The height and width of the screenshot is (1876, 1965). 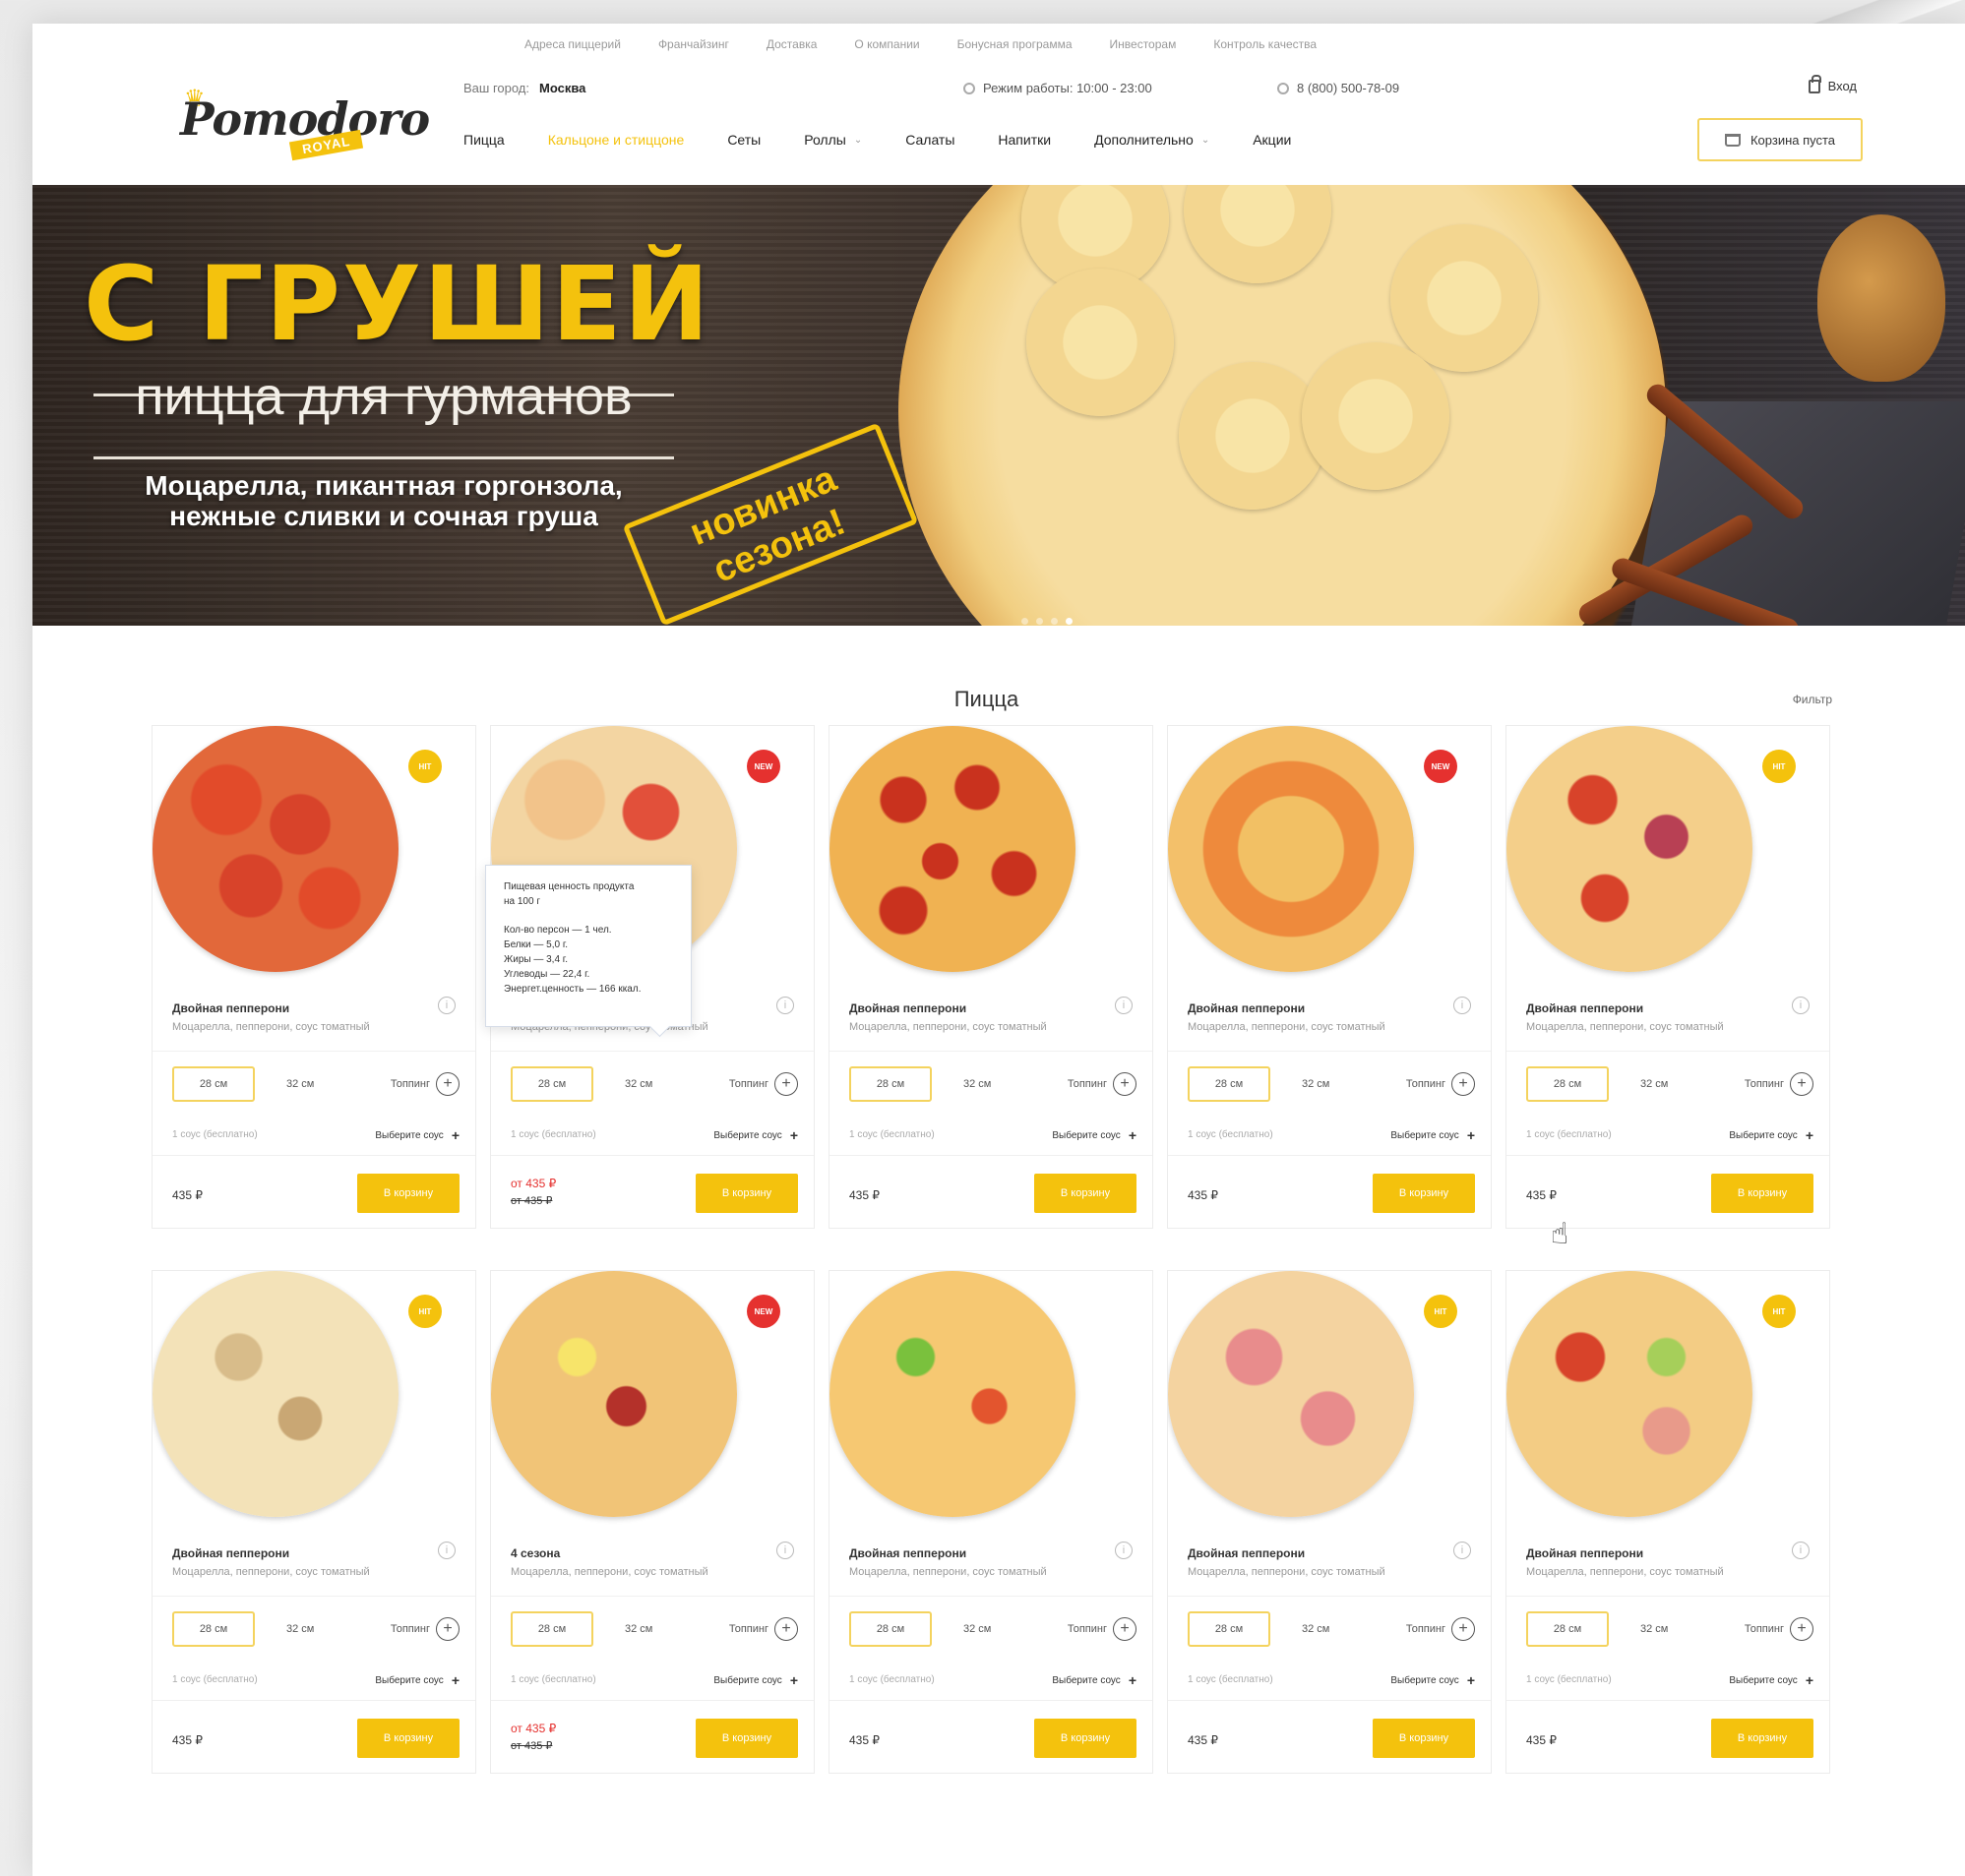 I want to click on login-link: Вход, so click(x=1832, y=83).